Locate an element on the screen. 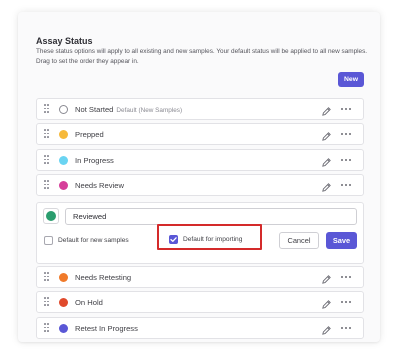 This screenshot has height=357, width=398. status-label: Not Started Default (New Samples) is located at coordinates (128, 109).